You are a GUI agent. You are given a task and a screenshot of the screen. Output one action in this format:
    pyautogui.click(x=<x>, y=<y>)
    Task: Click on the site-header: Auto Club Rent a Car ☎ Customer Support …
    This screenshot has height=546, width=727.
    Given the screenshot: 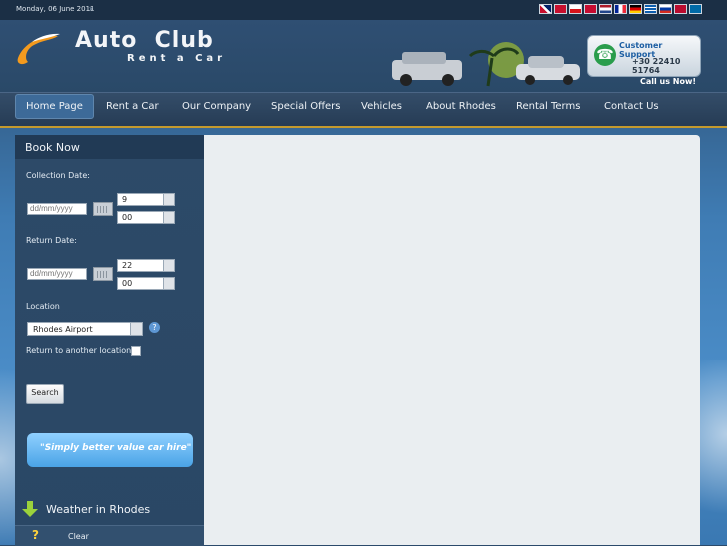 What is the action you would take?
    pyautogui.click(x=363, y=56)
    